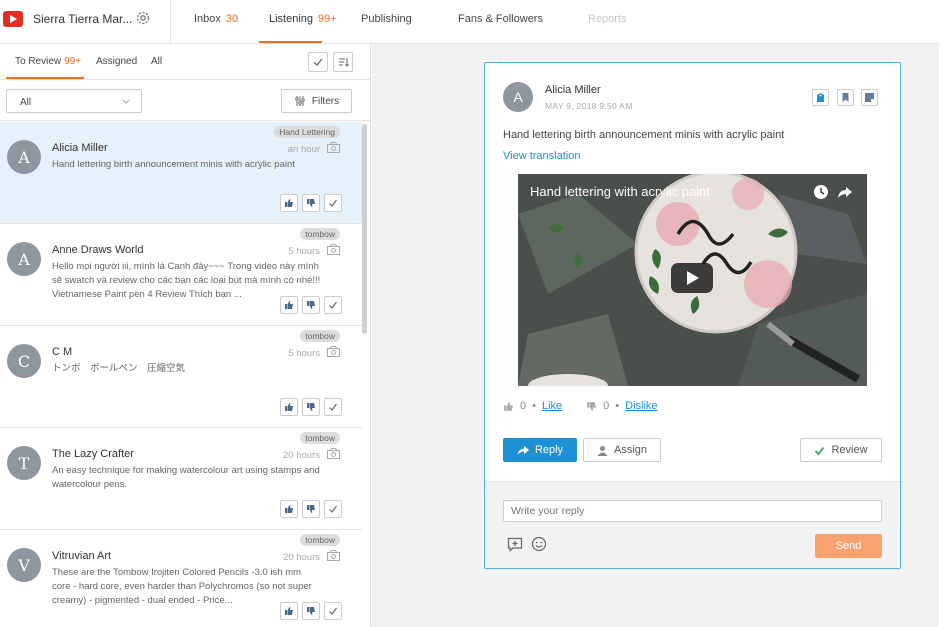 The height and width of the screenshot is (627, 939). Describe the element at coordinates (386, 19) in the screenshot. I see `tab-publishing: Publishing` at that location.